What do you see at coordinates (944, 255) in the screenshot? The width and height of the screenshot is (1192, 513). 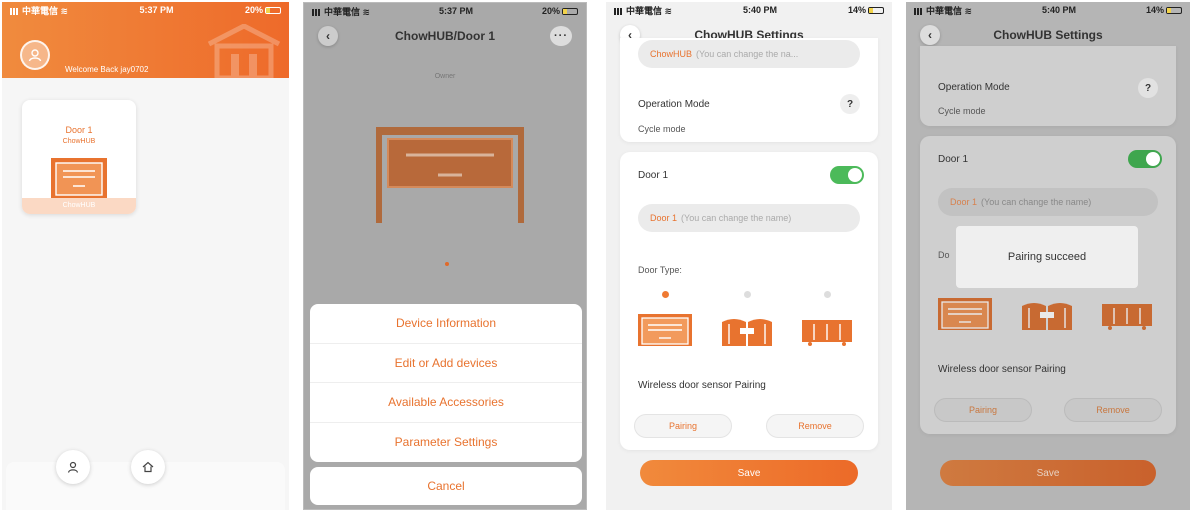 I see `door-type-label: Do` at bounding box center [944, 255].